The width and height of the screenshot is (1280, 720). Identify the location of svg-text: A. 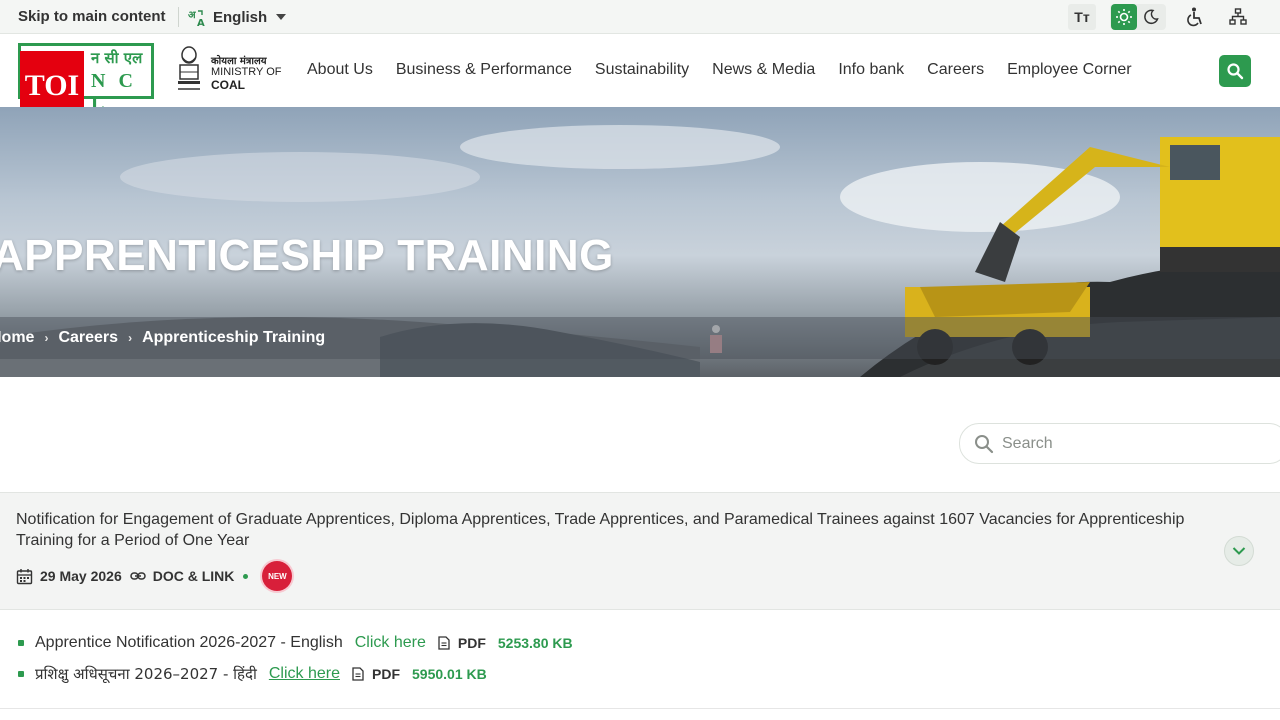
(201, 22).